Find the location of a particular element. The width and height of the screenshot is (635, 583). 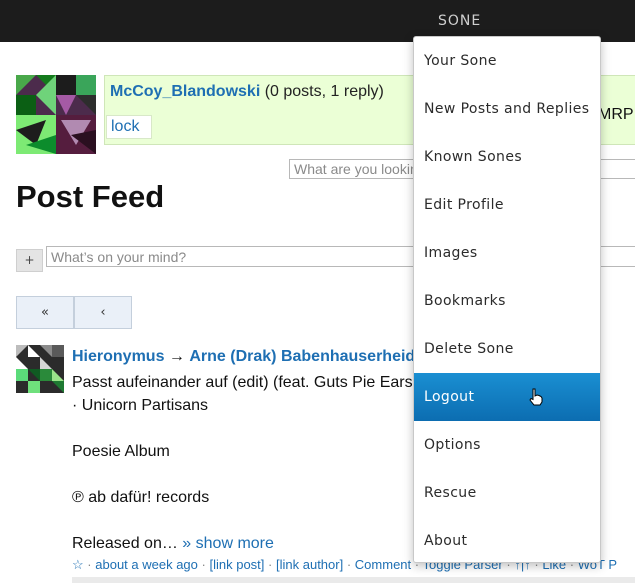

profile-username-link: McCoy_Blandowski is located at coordinates (185, 91).